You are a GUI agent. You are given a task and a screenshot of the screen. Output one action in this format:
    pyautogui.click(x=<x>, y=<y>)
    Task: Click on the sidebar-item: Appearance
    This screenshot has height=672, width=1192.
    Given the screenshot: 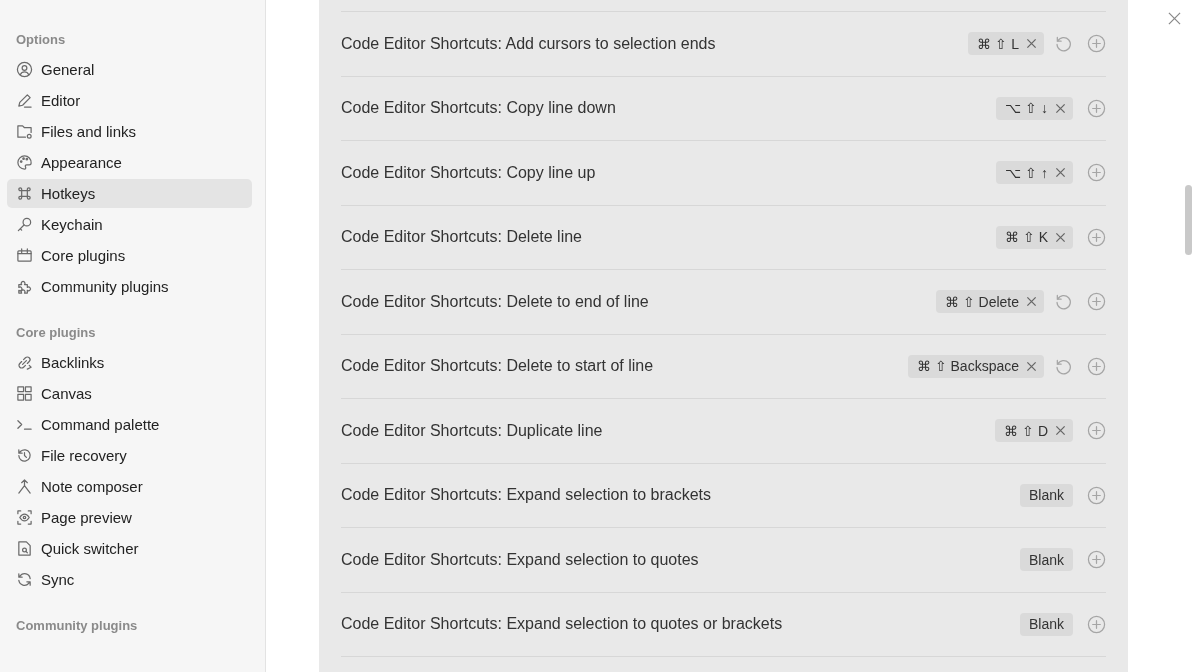 What is the action you would take?
    pyautogui.click(x=129, y=162)
    